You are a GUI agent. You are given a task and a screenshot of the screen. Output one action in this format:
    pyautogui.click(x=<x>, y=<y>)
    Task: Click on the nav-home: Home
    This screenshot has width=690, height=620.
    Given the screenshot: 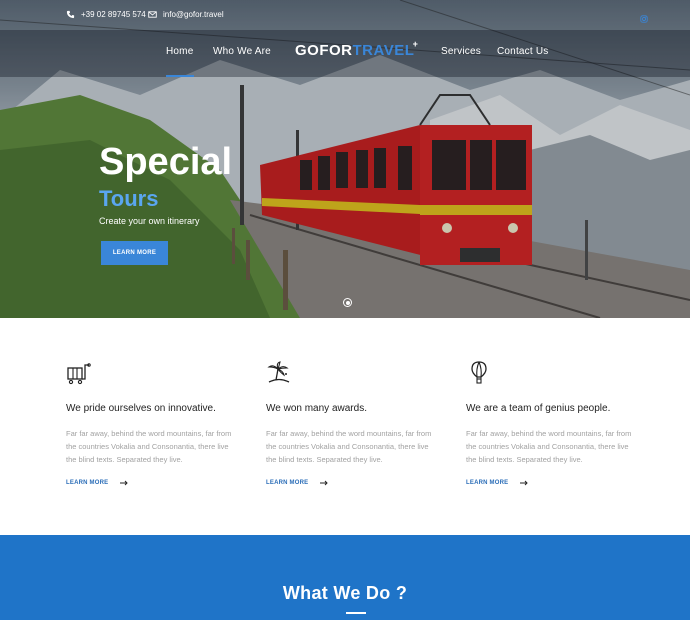 What is the action you would take?
    pyautogui.click(x=179, y=51)
    